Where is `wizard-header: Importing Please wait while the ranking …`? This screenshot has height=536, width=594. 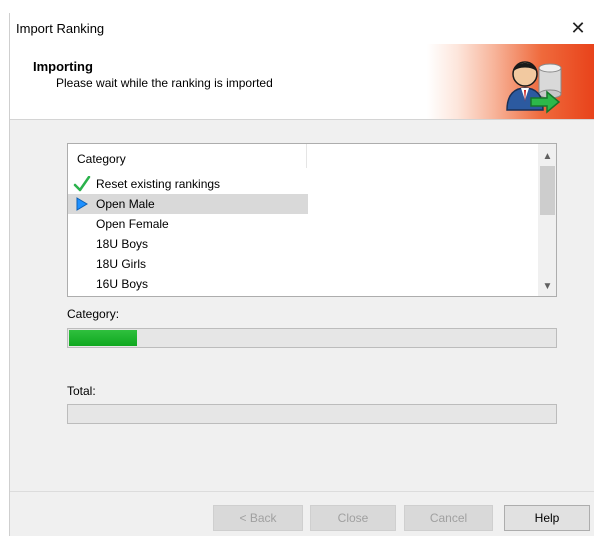
wizard-header: Importing Please wait while the ranking … is located at coordinates (302, 82).